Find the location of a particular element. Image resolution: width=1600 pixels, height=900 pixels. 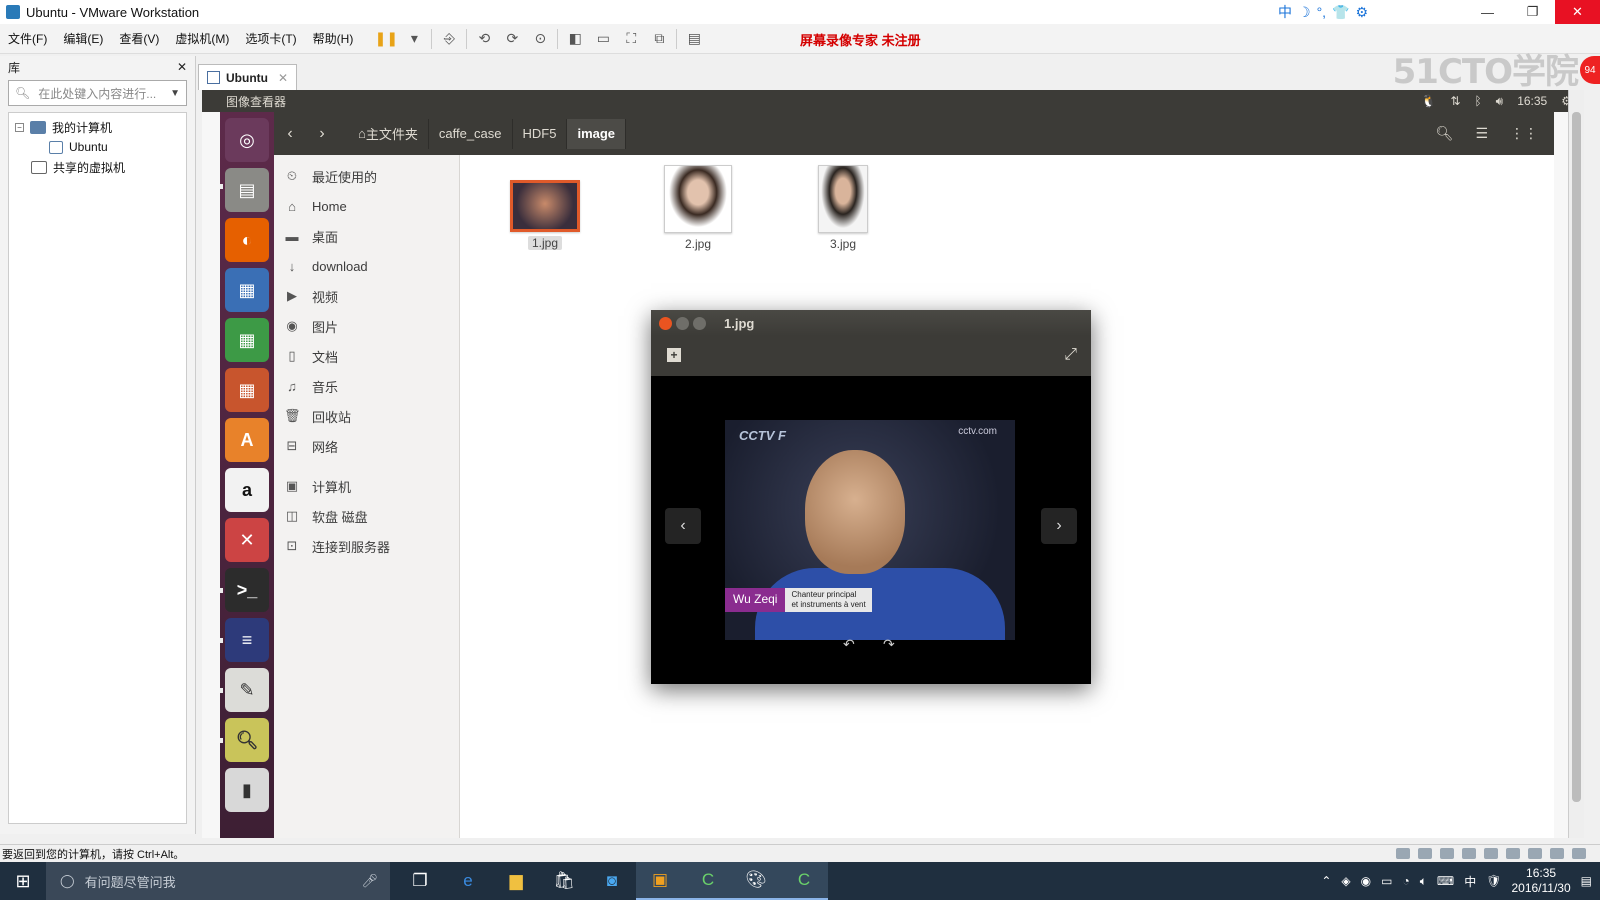

cortana-search-box: ◯ 有问题尽管问我 🎤︎ is located at coordinates (218, 881).